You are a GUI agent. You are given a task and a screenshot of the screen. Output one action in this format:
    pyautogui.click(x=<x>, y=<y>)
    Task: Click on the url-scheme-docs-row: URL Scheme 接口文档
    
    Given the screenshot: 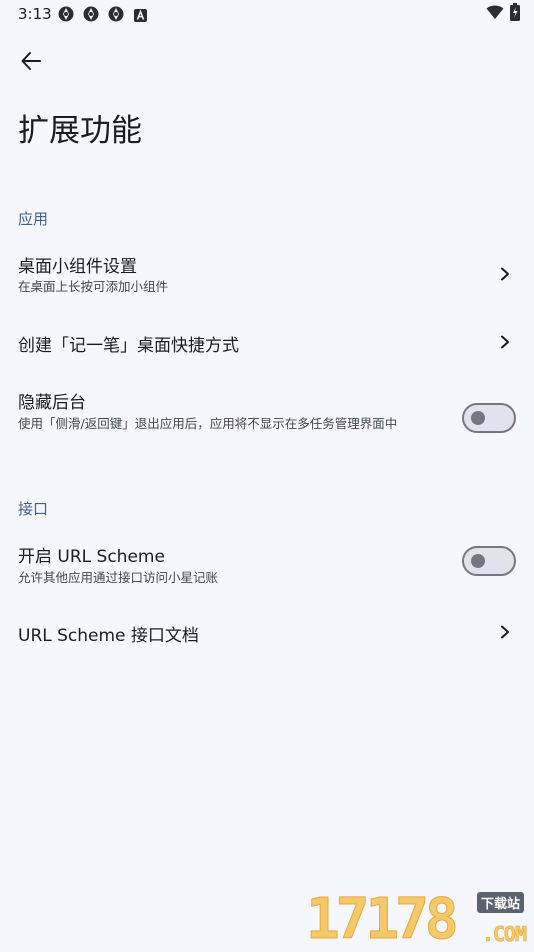 What is the action you would take?
    pyautogui.click(x=267, y=632)
    